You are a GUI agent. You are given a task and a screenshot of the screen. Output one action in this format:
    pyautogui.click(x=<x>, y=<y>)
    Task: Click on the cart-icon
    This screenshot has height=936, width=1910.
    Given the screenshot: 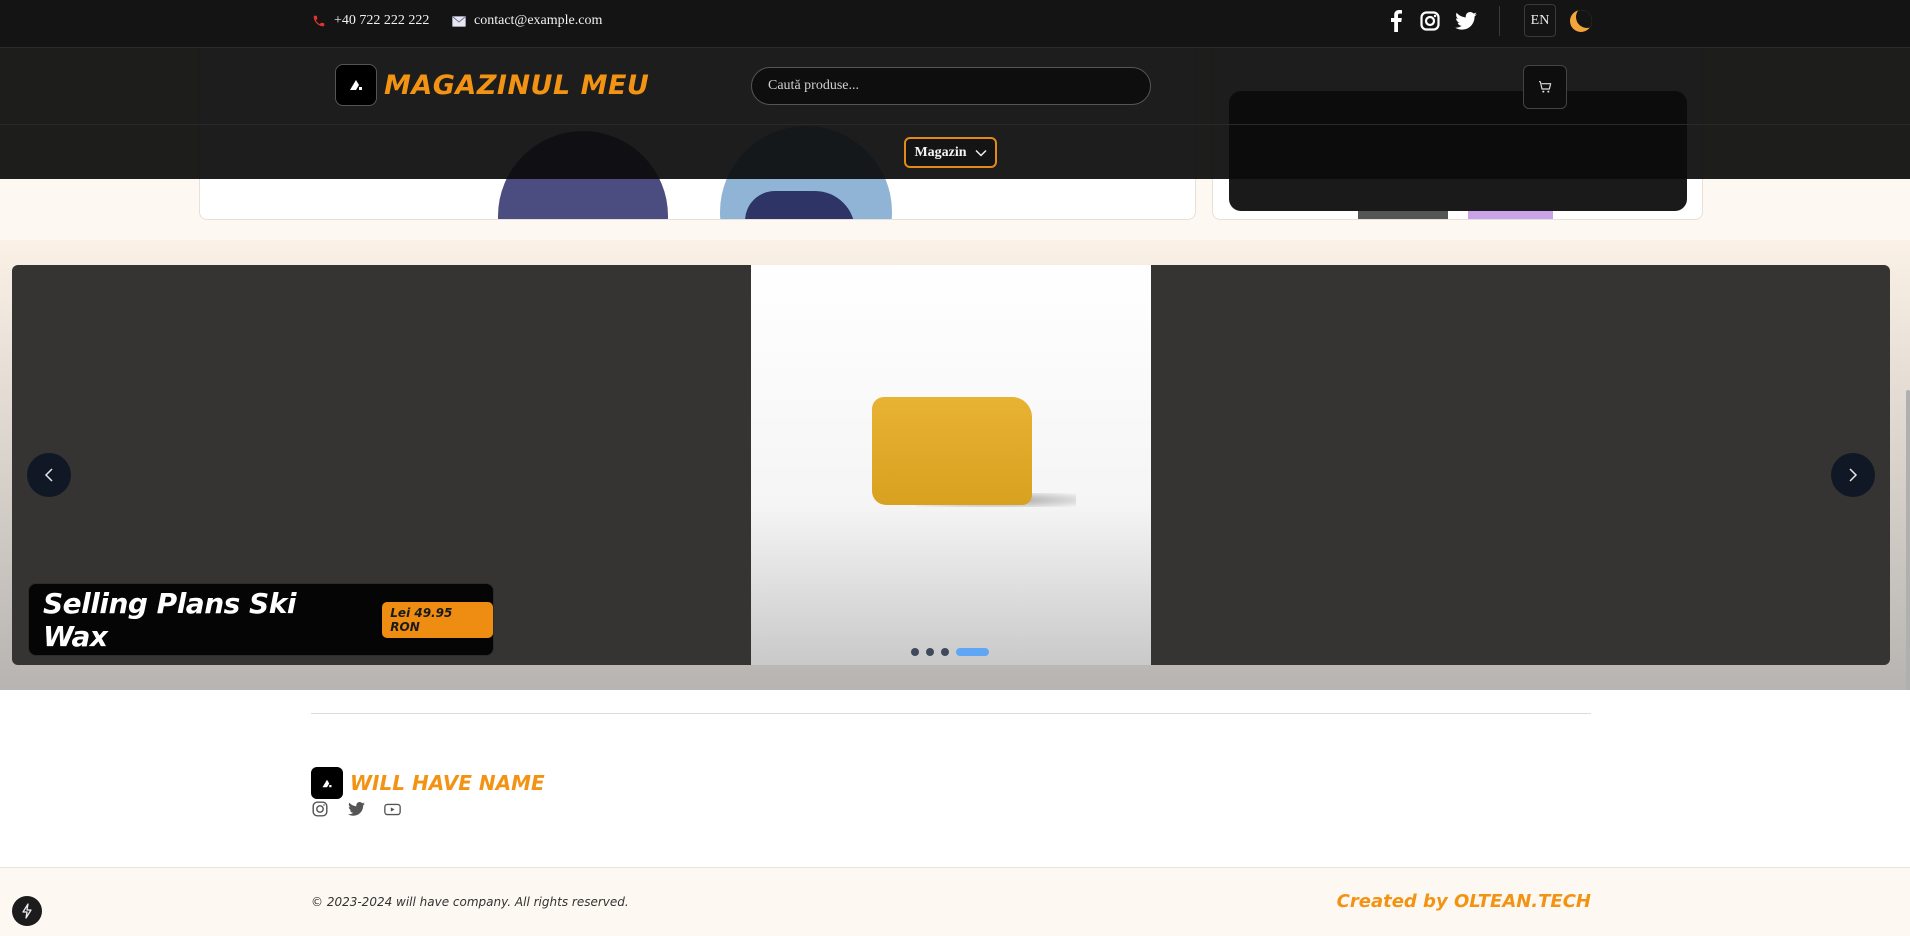 What is the action you would take?
    pyautogui.click(x=1545, y=87)
    